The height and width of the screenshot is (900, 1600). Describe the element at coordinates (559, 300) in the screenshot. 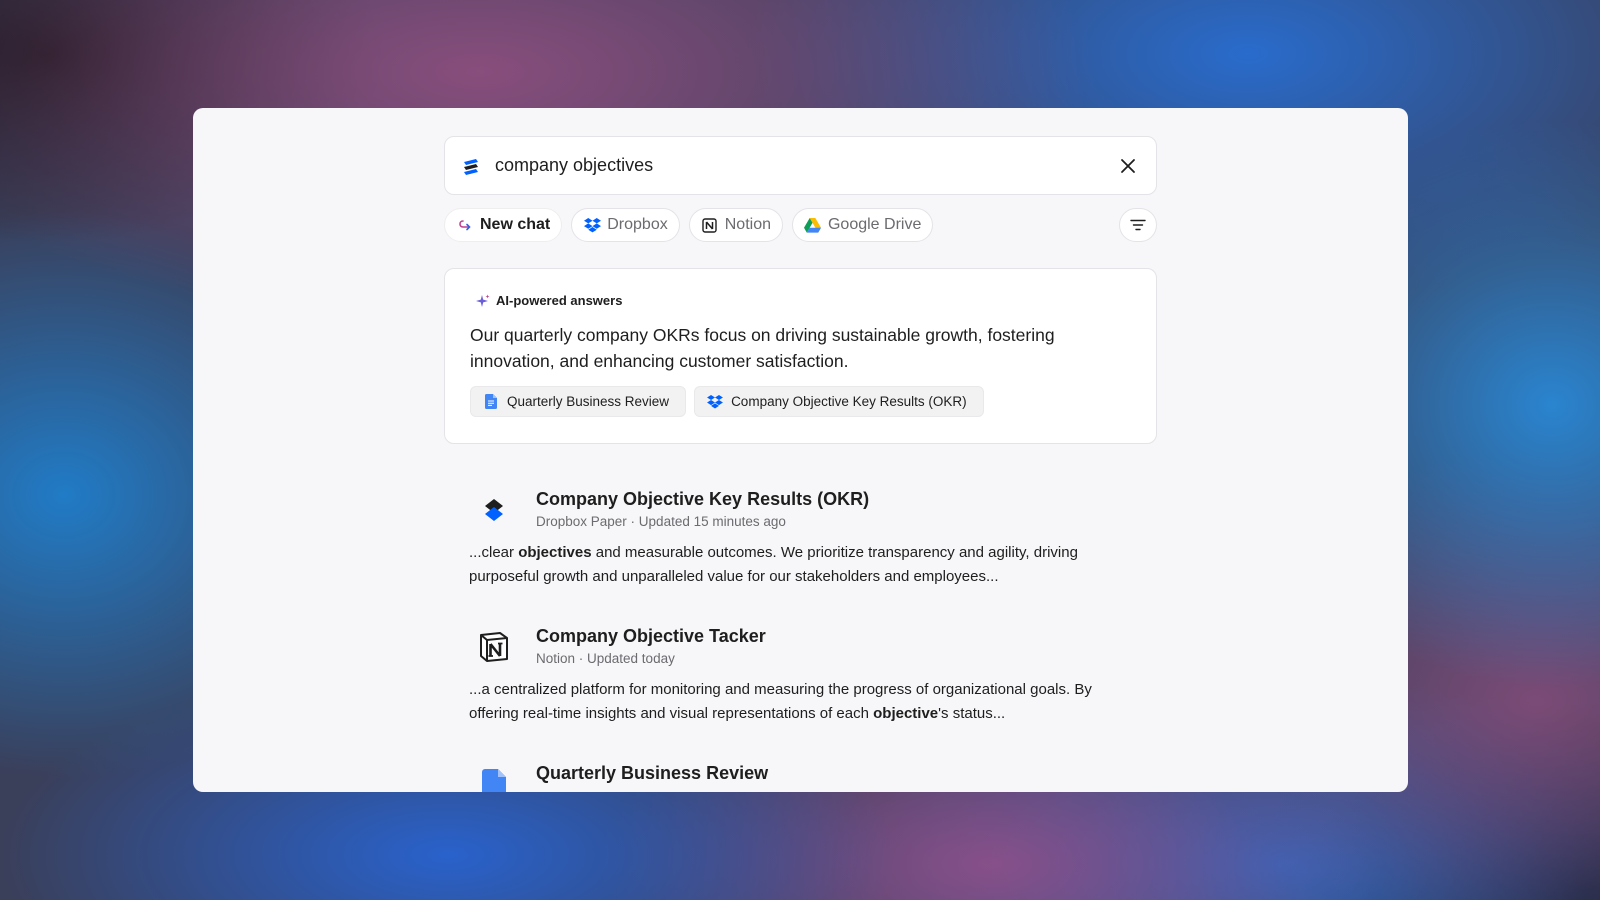

I see `ai-heading-label: AI-powered answers` at that location.